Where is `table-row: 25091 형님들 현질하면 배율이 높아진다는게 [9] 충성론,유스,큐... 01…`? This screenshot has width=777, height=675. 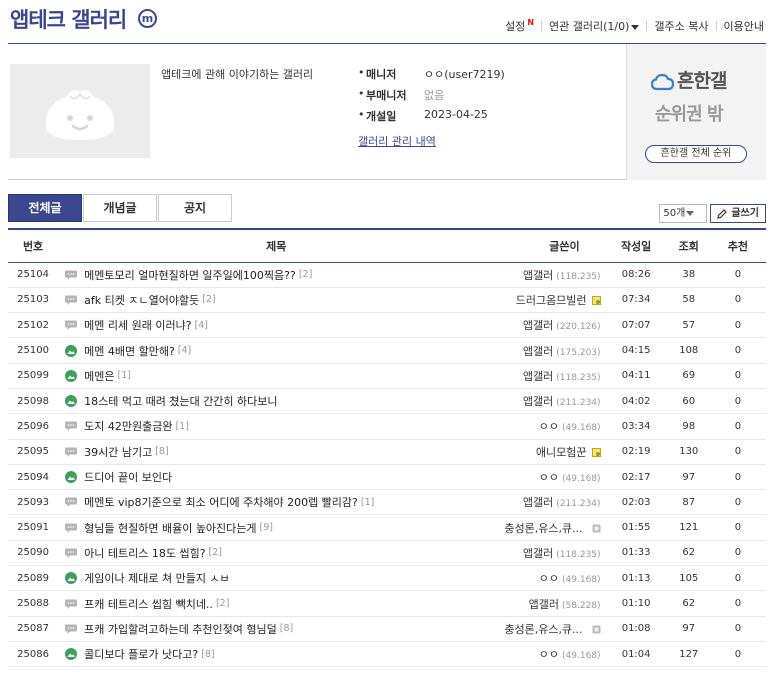 table-row: 25091 형님들 현질하면 배율이 높아진다는게 [9] 충성론,유스,큐... 01… is located at coordinates (387, 527).